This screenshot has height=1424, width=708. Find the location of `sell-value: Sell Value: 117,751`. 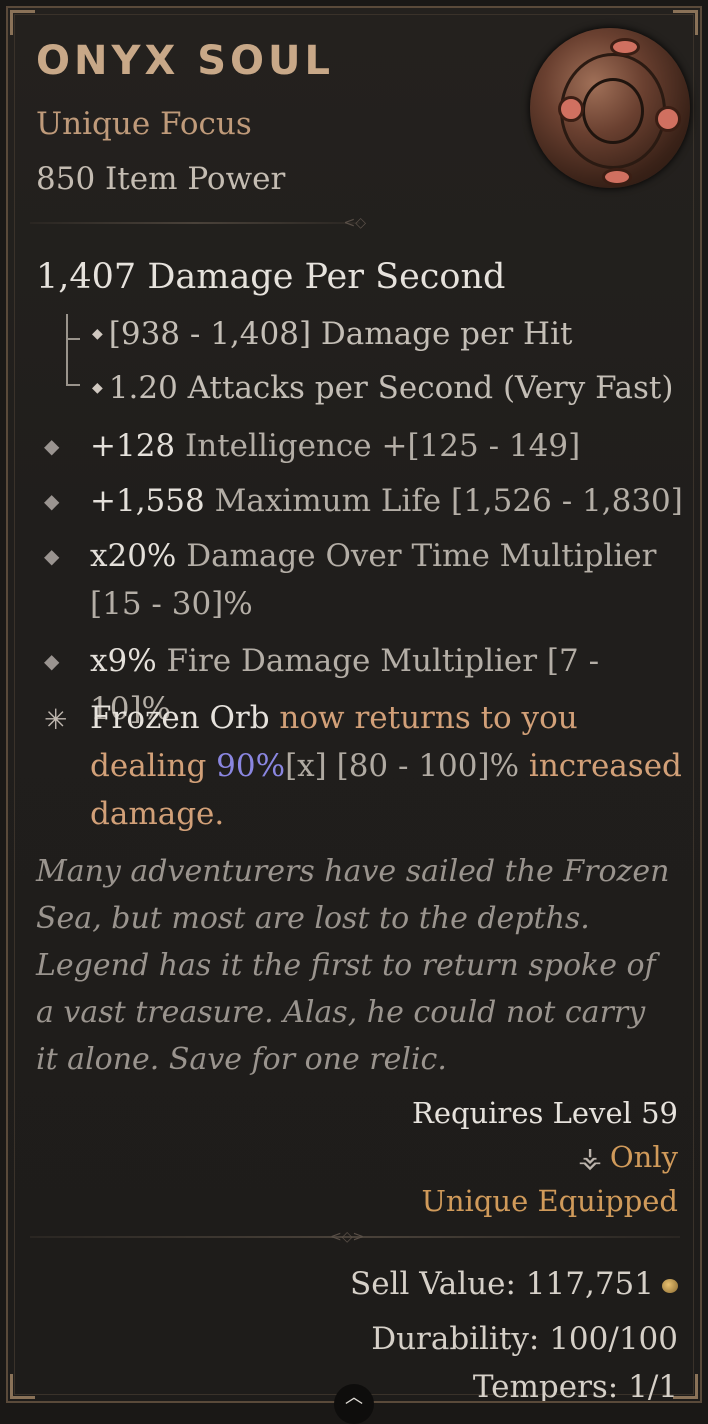

sell-value: Sell Value: 117,751 is located at coordinates (514, 1284).